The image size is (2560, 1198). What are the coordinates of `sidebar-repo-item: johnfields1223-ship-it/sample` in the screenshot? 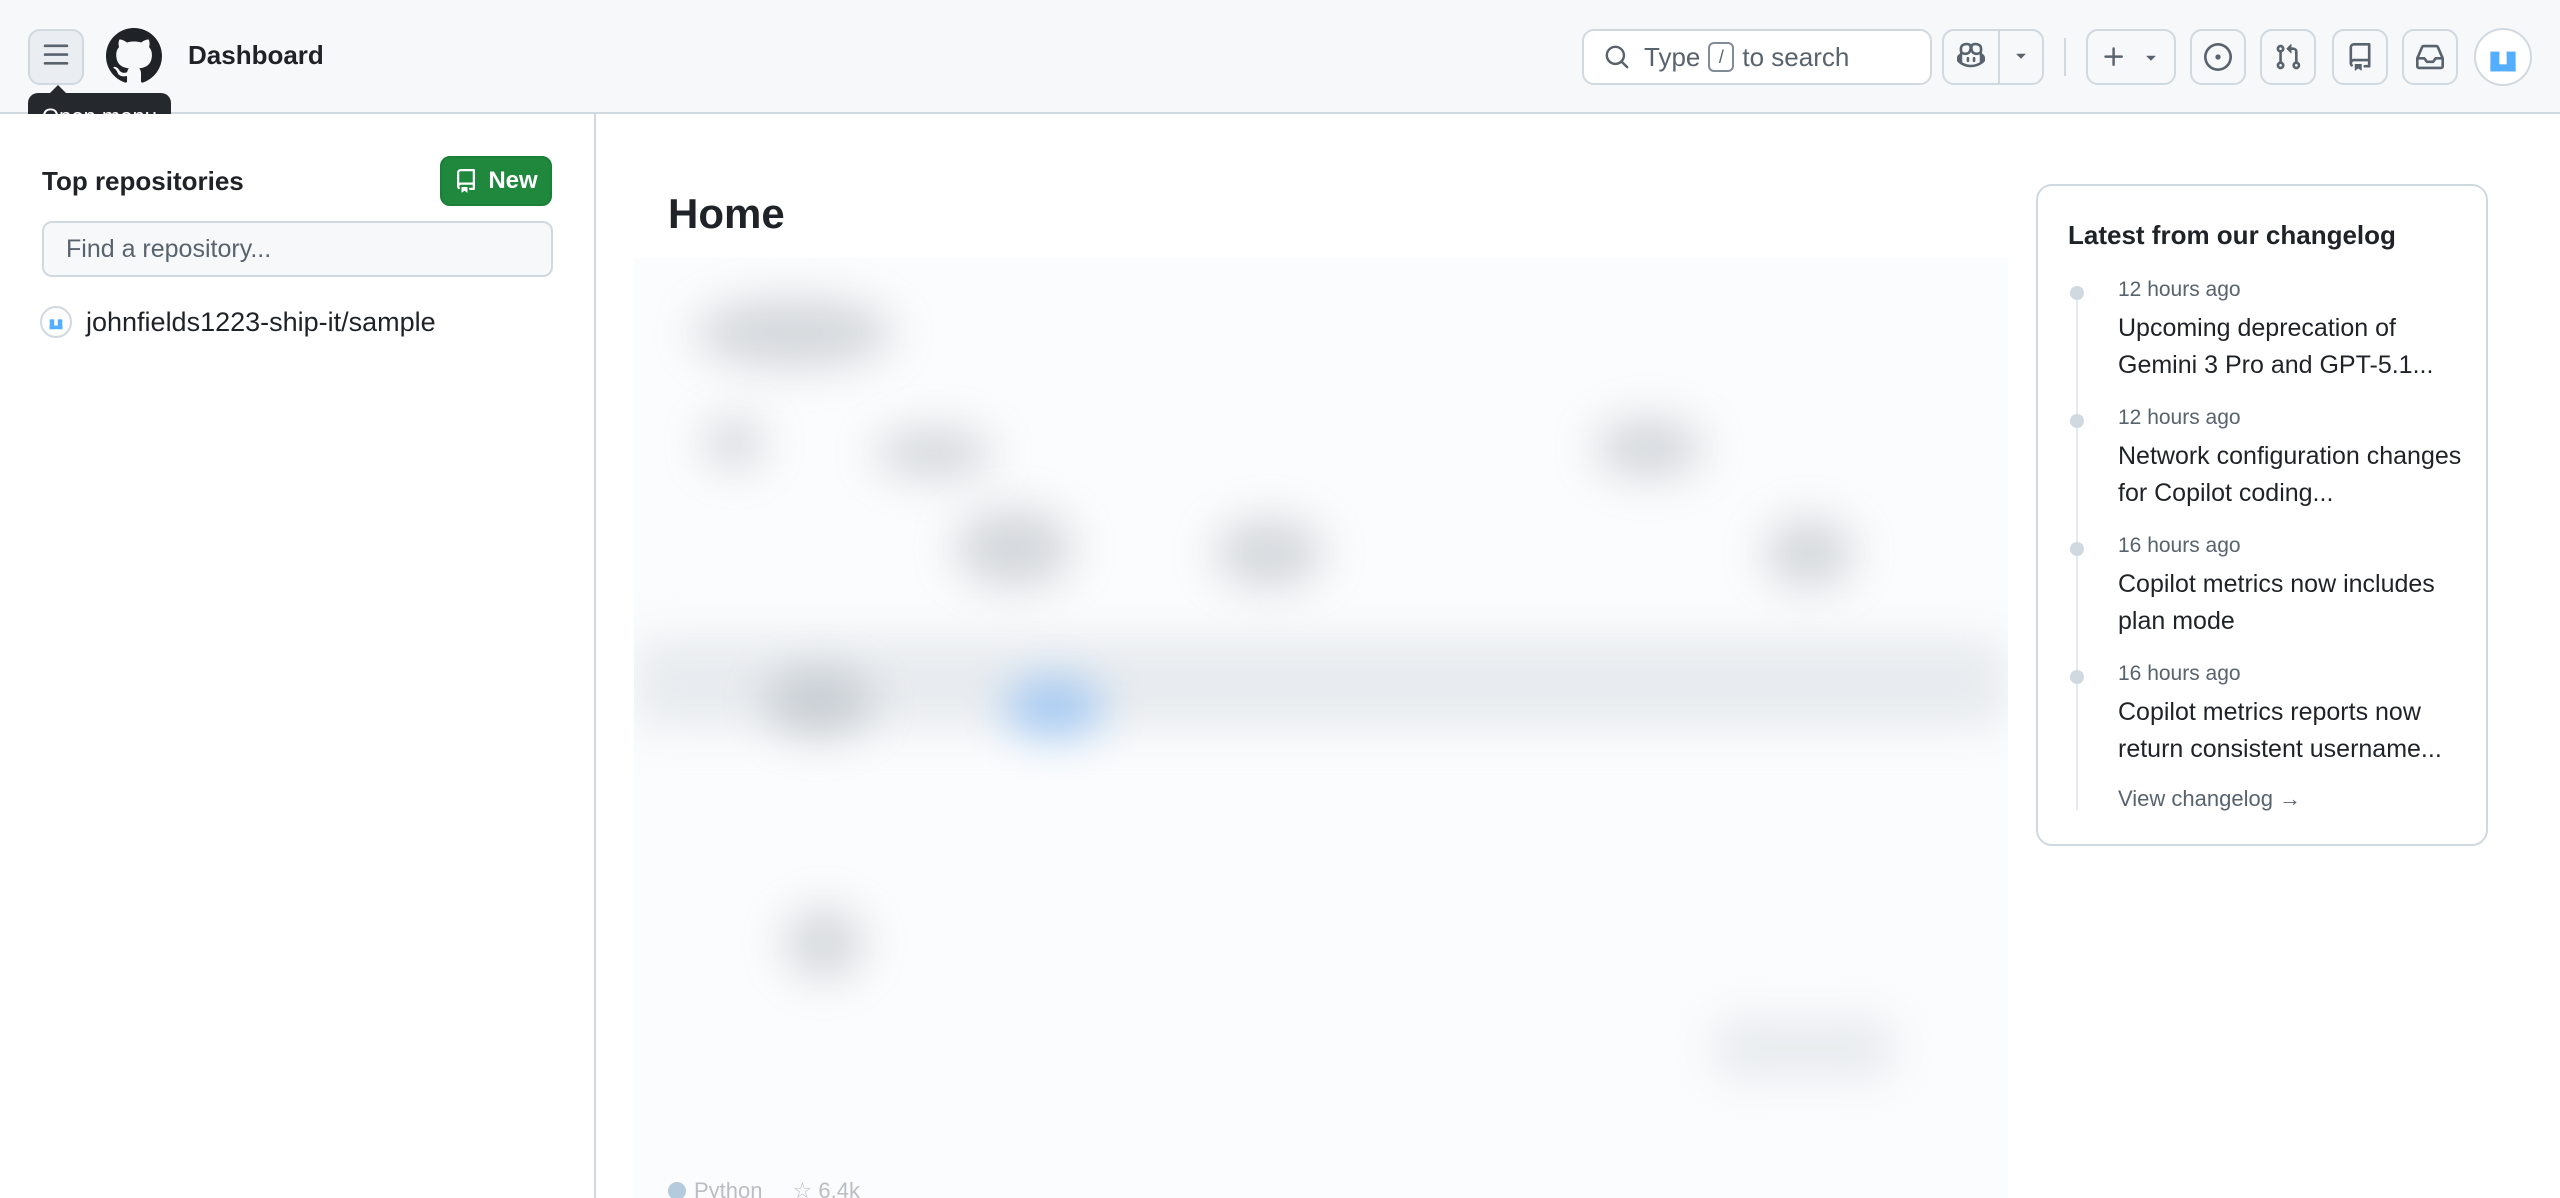 It's located at (238, 322).